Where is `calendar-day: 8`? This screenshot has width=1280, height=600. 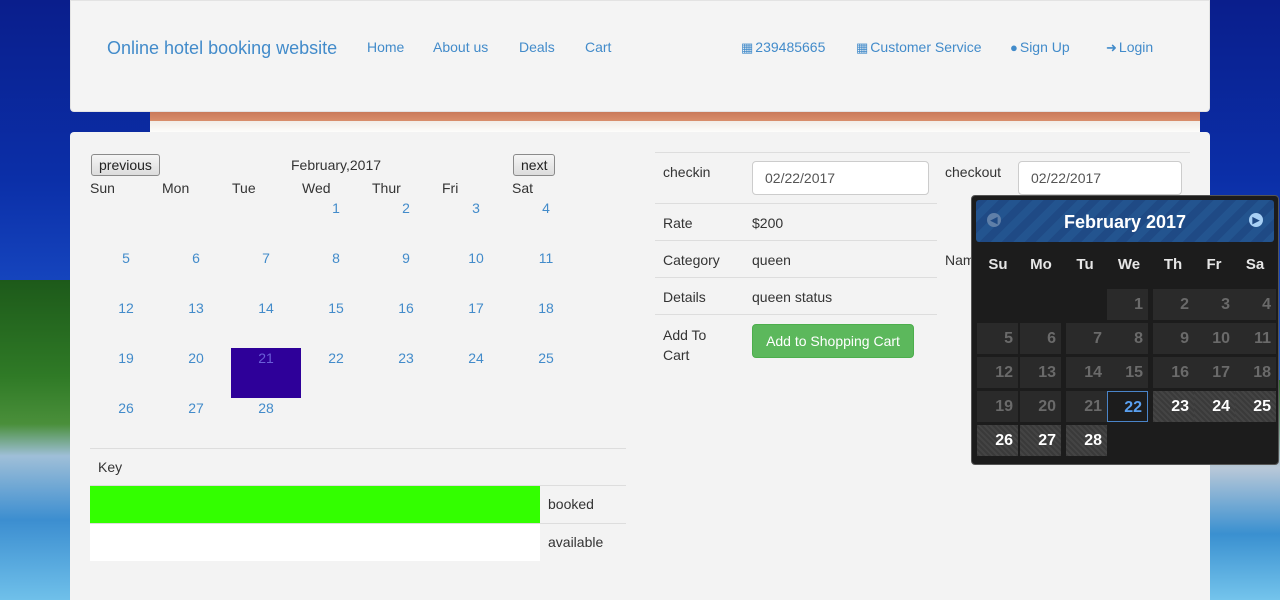
calendar-day: 8 is located at coordinates (336, 273).